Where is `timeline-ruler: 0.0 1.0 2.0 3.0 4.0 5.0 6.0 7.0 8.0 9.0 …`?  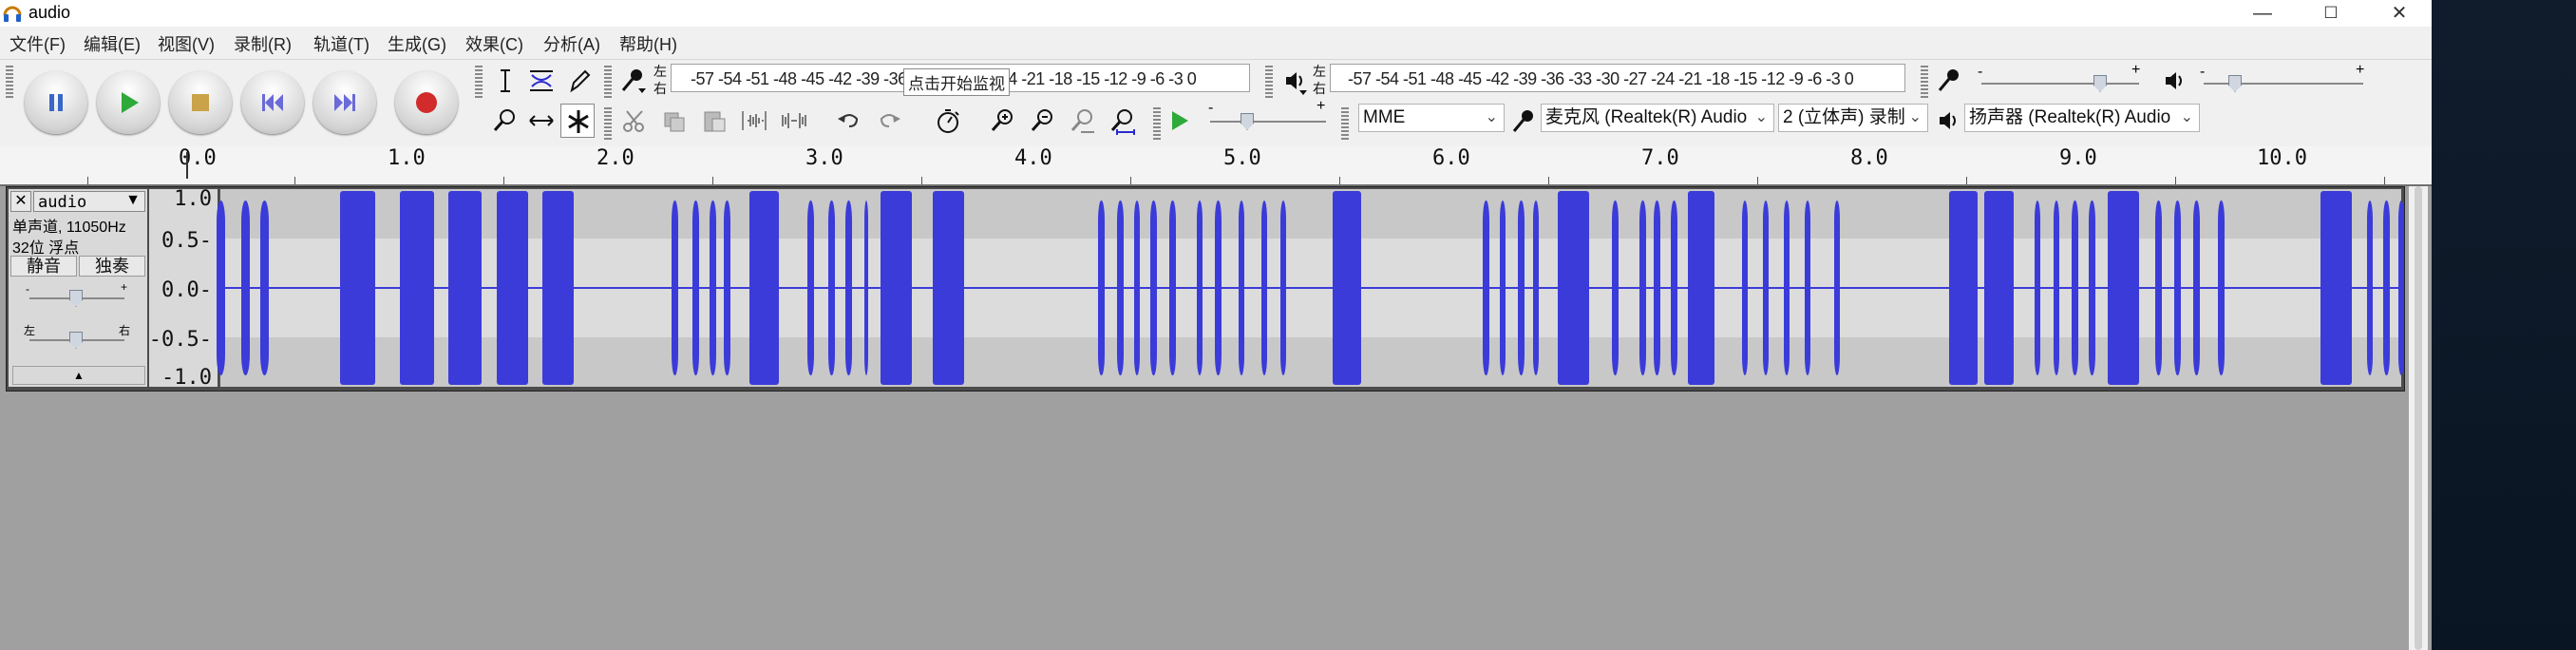 timeline-ruler: 0.0 1.0 2.0 3.0 4.0 5.0 6.0 7.0 8.0 9.0 … is located at coordinates (1216, 166).